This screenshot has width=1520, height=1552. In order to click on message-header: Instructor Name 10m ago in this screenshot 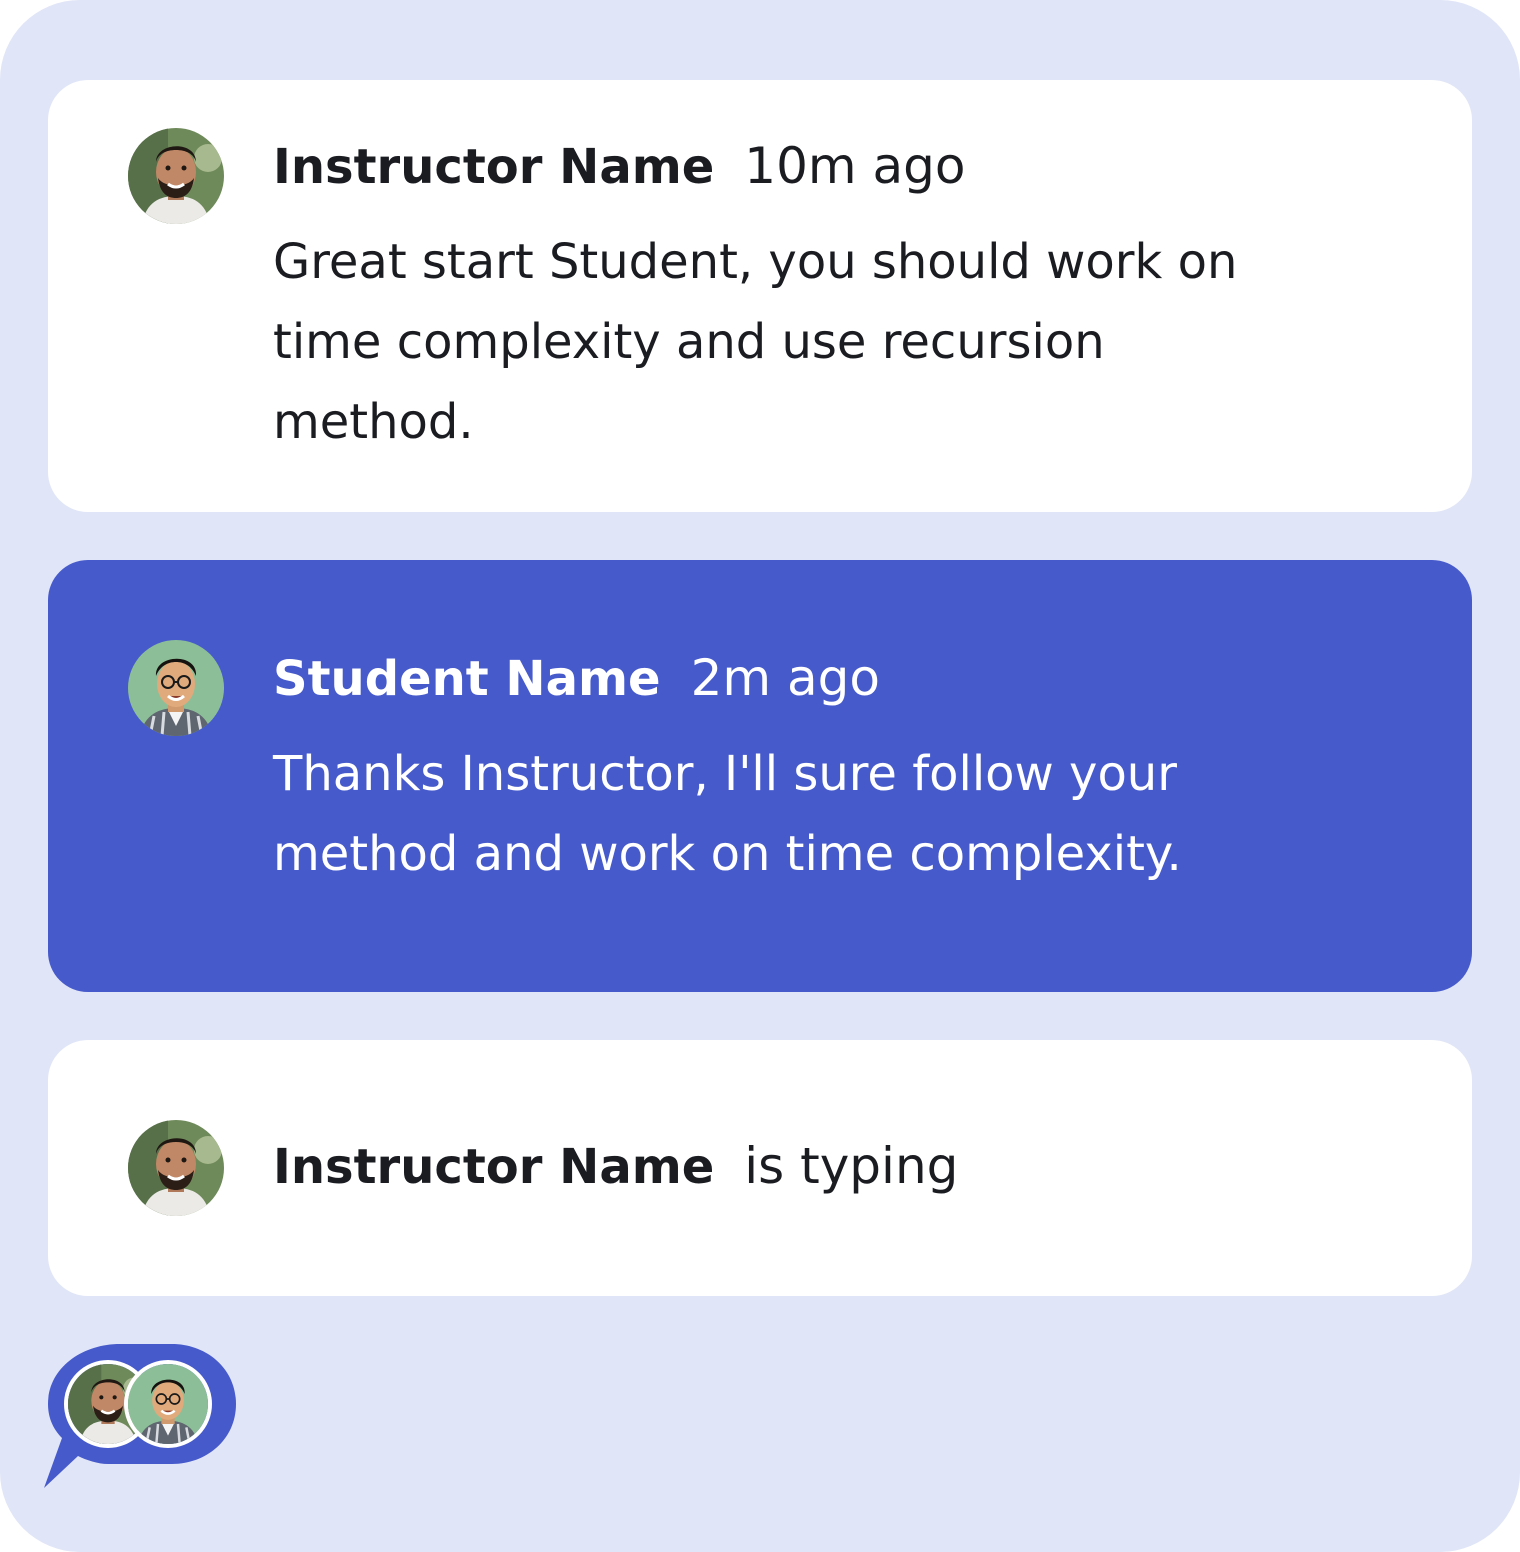, I will do `click(619, 166)`.